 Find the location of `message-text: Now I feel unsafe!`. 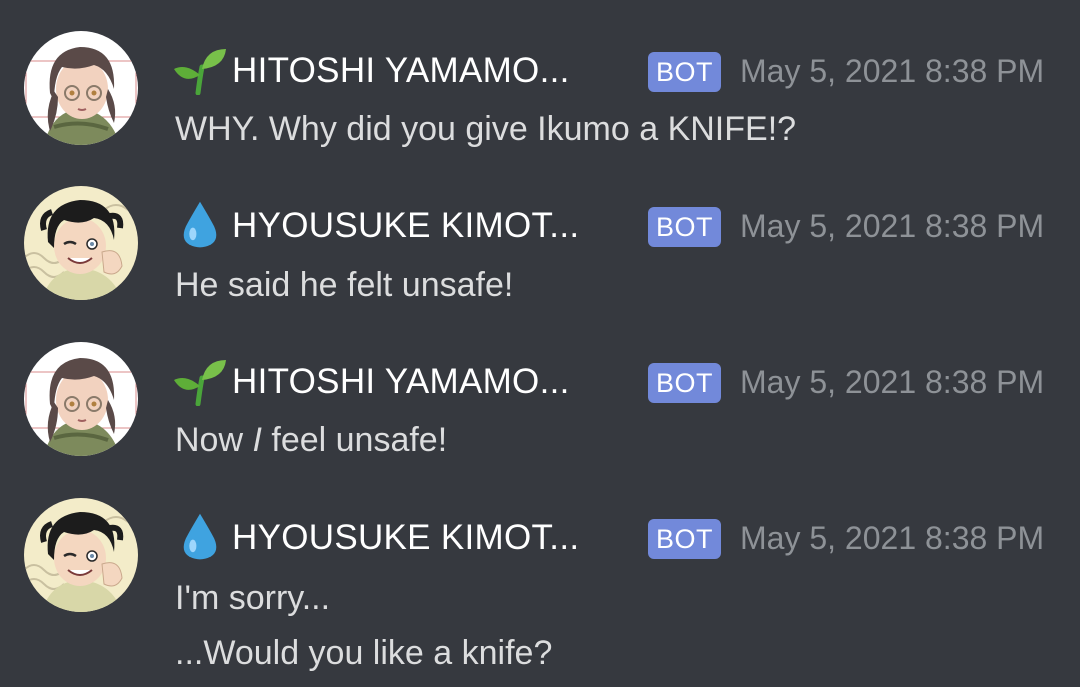

message-text: Now I feel unsafe! is located at coordinates (311, 440).